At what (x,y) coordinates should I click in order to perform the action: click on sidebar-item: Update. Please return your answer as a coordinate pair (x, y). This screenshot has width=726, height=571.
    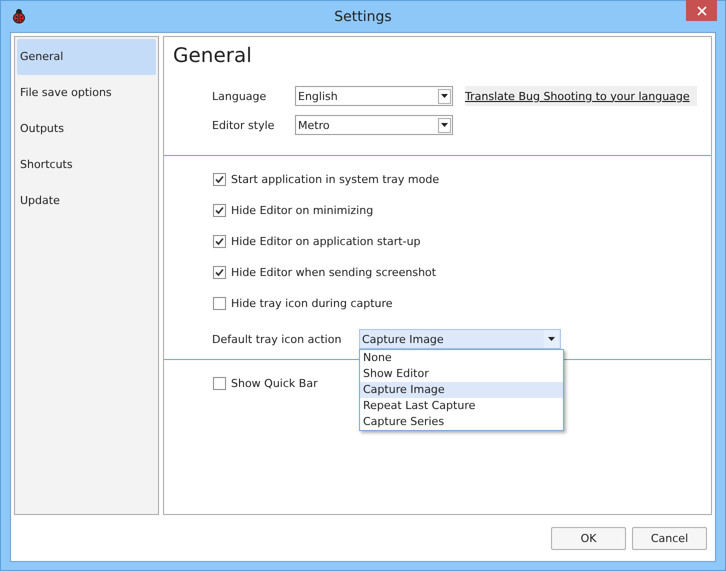
    Looking at the image, I should click on (86, 201).